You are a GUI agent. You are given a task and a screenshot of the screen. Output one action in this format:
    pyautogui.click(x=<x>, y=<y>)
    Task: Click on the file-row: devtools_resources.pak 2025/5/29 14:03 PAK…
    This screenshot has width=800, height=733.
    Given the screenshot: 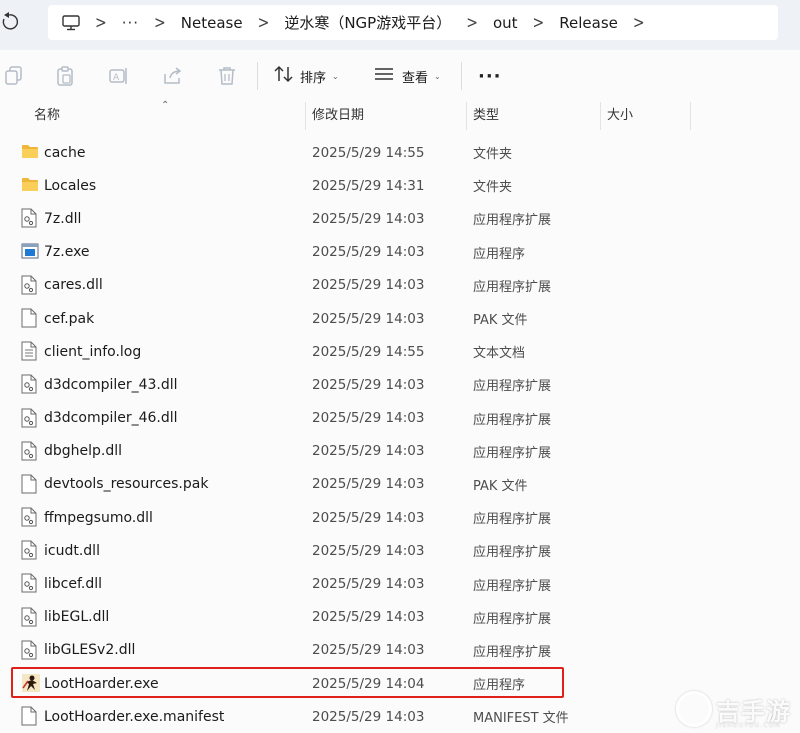 What is the action you would take?
    pyautogui.click(x=400, y=484)
    